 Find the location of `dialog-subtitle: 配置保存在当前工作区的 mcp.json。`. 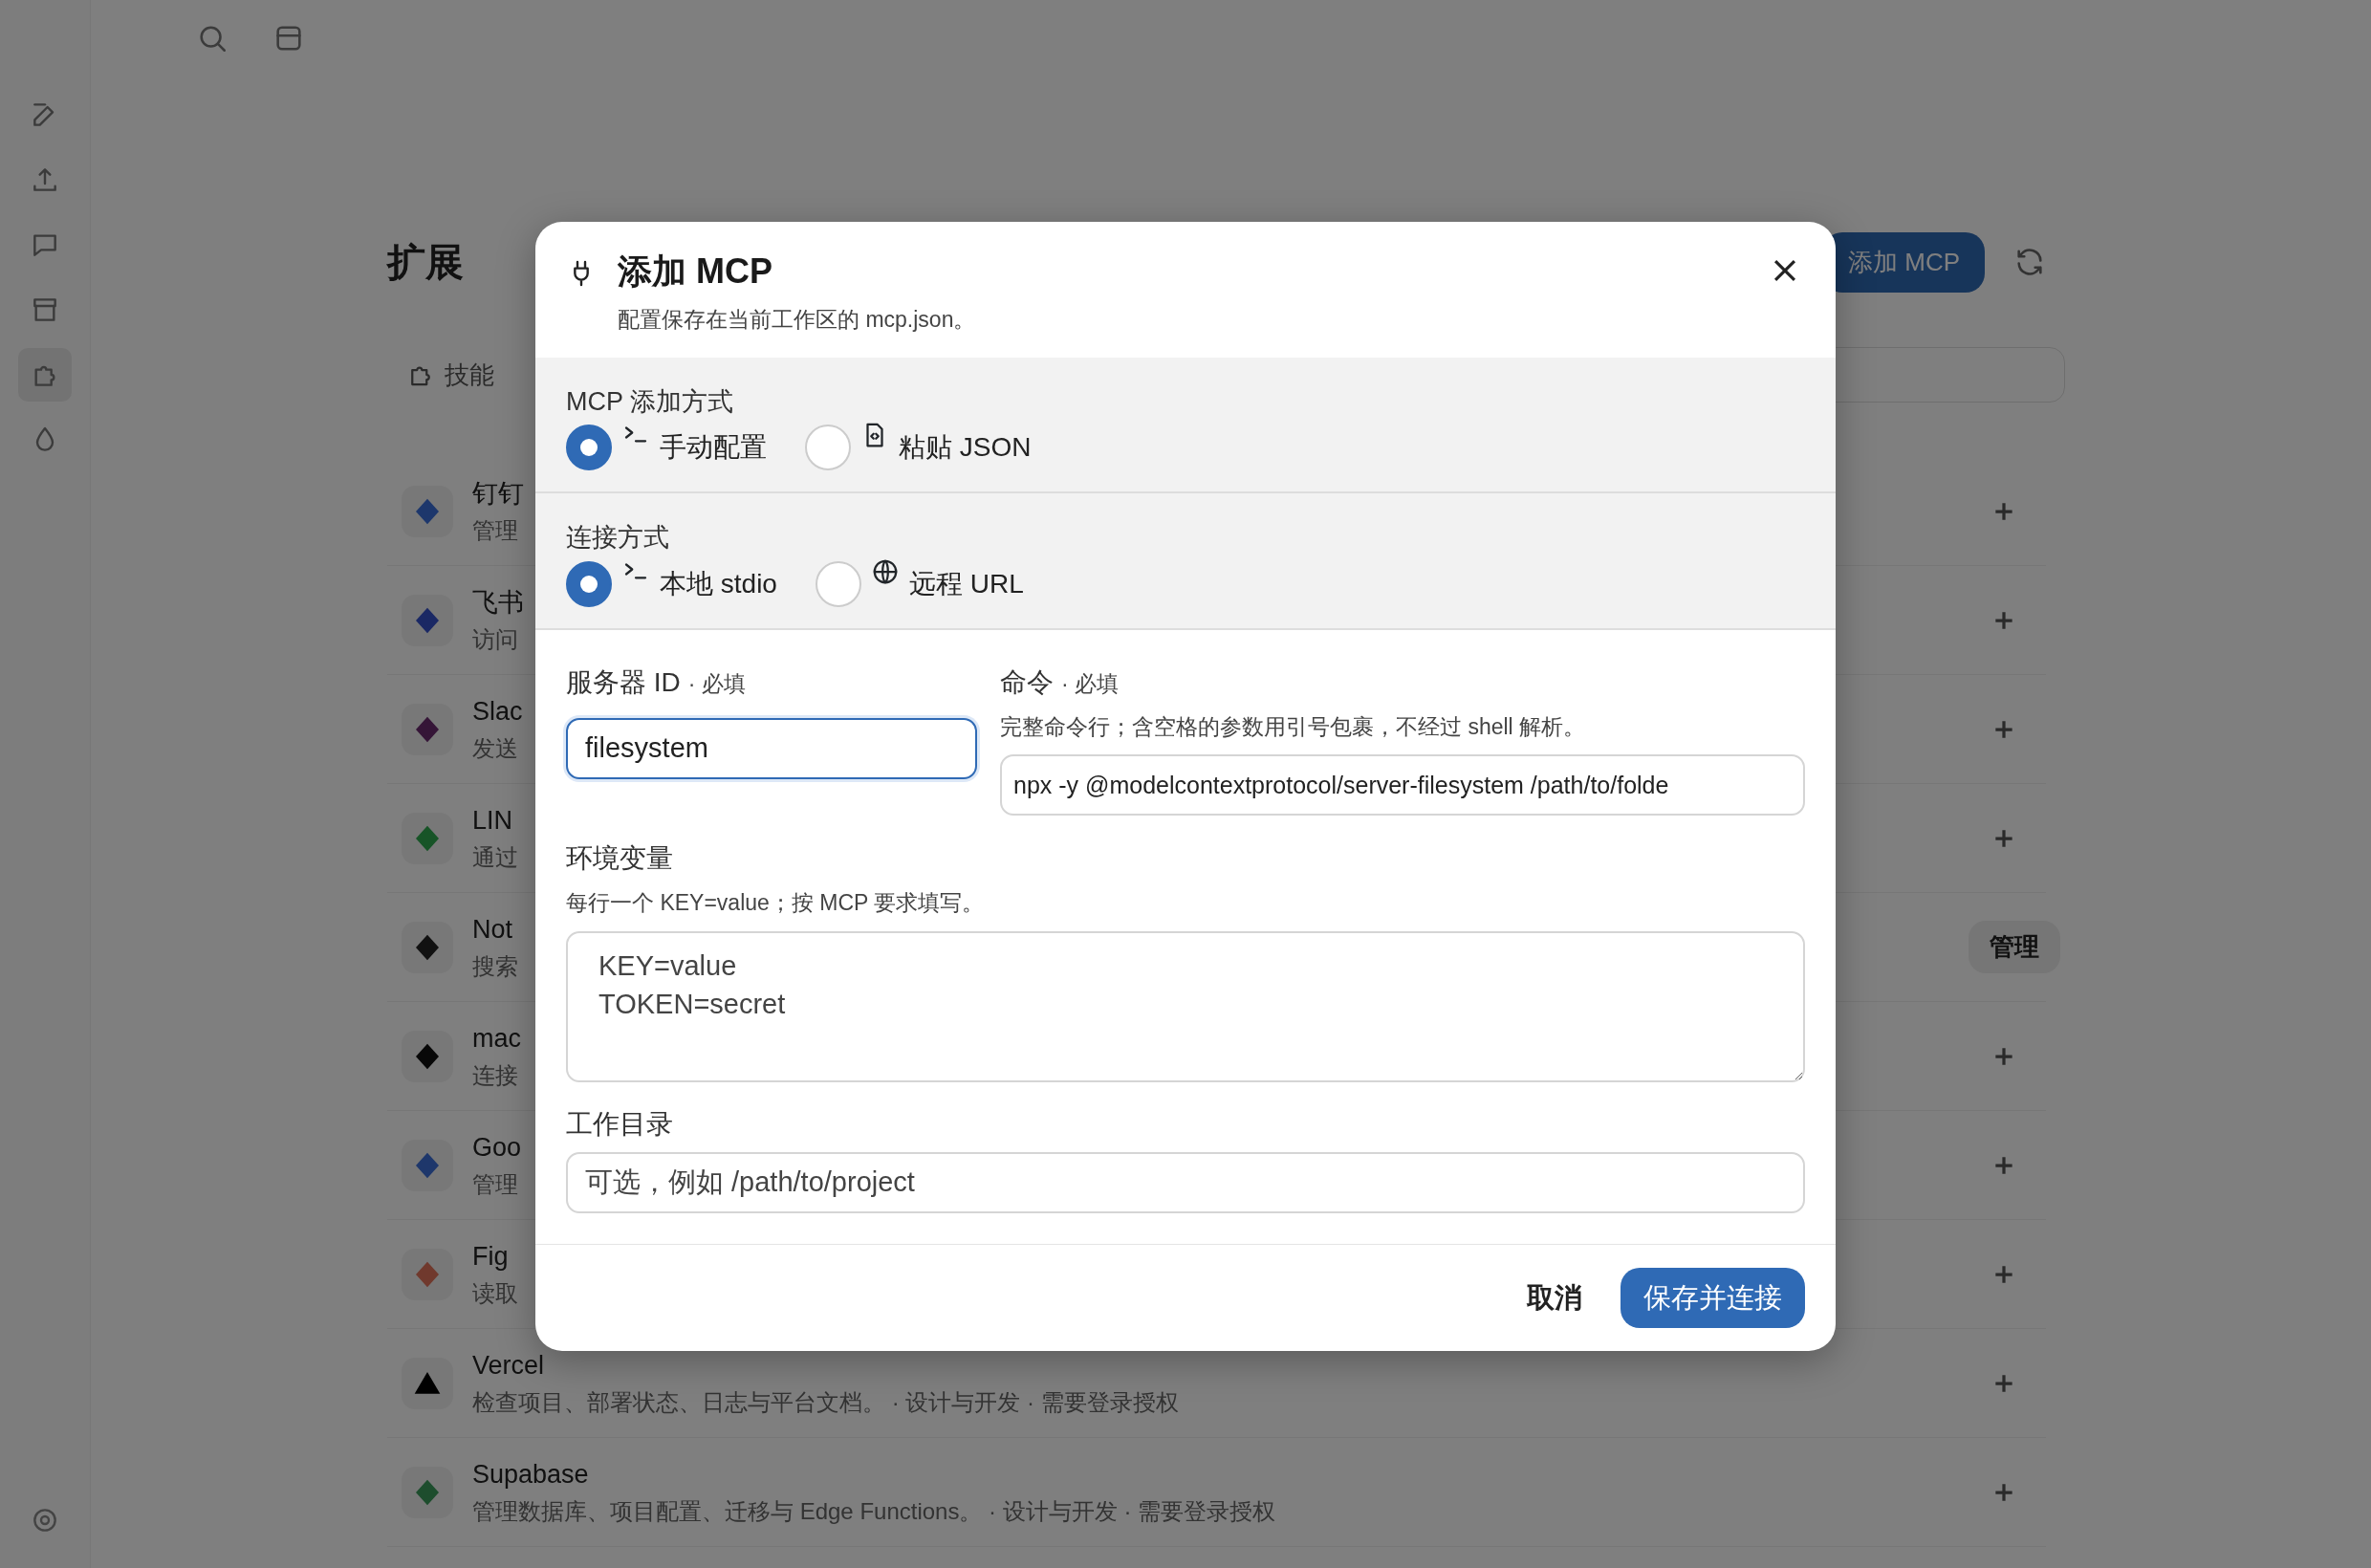

dialog-subtitle: 配置保存在当前工作区的 mcp.json。 is located at coordinates (797, 320).